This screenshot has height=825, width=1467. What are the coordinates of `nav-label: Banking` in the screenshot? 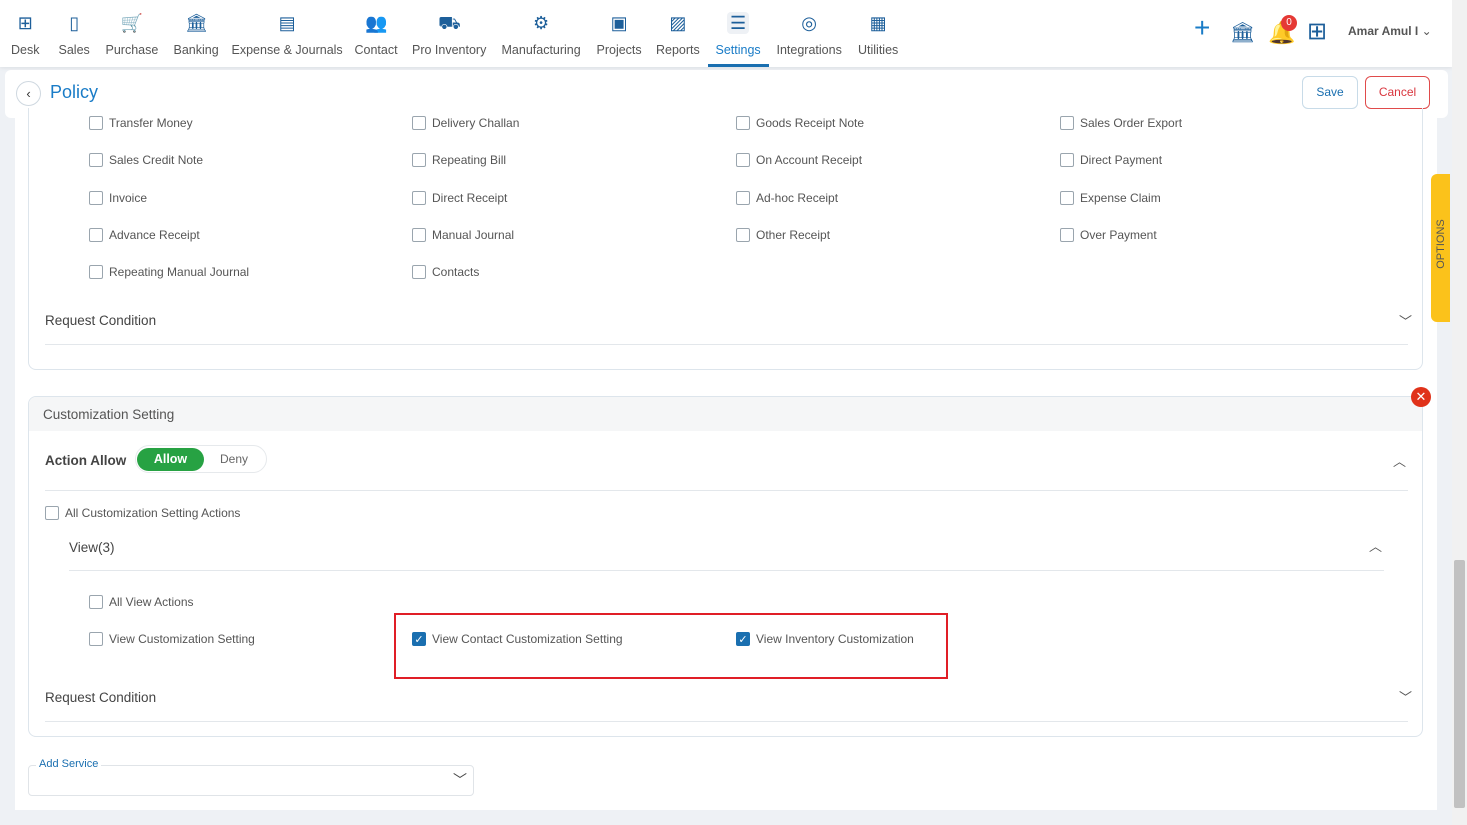 It's located at (196, 50).